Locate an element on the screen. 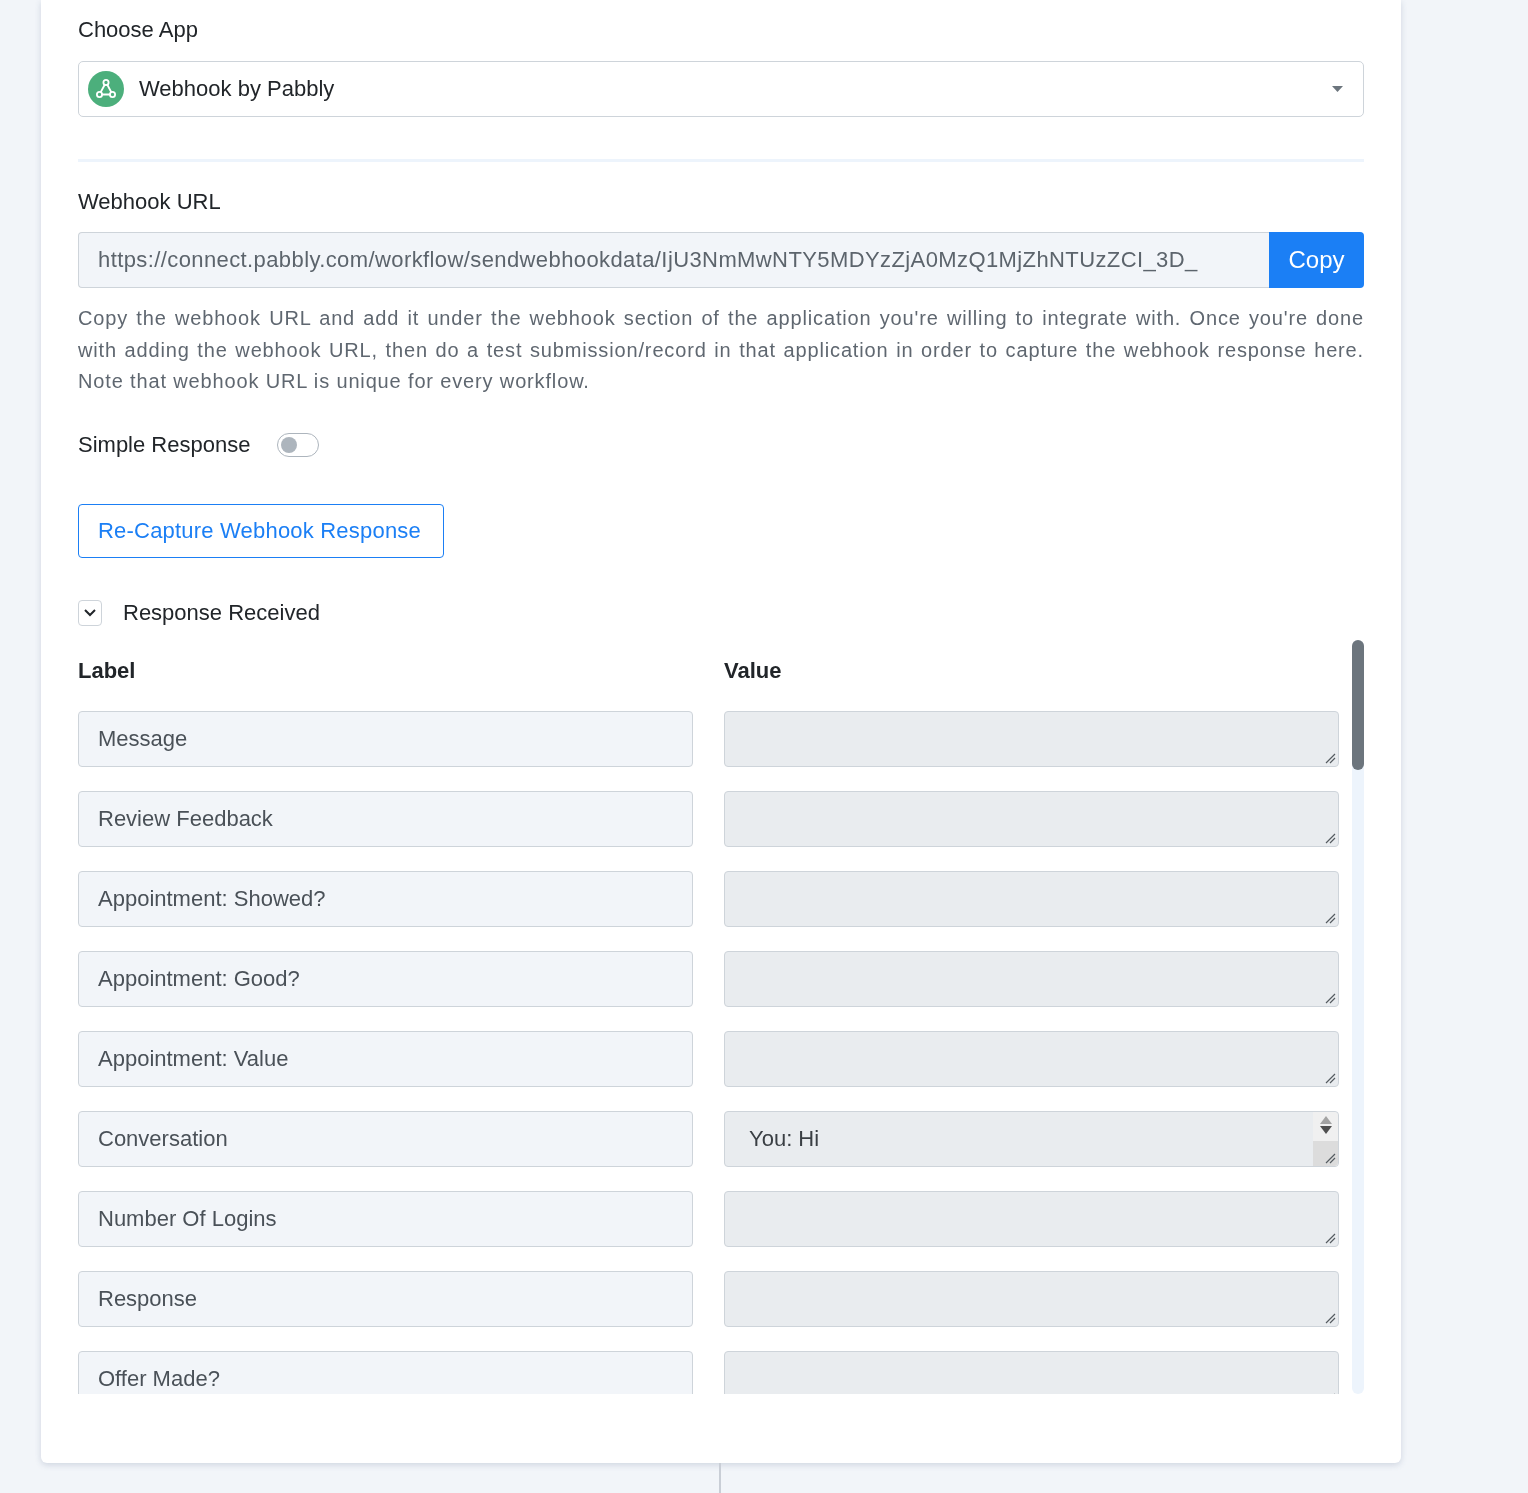  help-text: Copy the webhook URL and add it under the webhook section of the application you're willing to integrate with. Once you're done with adding the webhook URL, then do a test submission/record in that application in order to capture the webhook response here. Note that webhook URL is unique for every workflow. is located at coordinates (721, 350).